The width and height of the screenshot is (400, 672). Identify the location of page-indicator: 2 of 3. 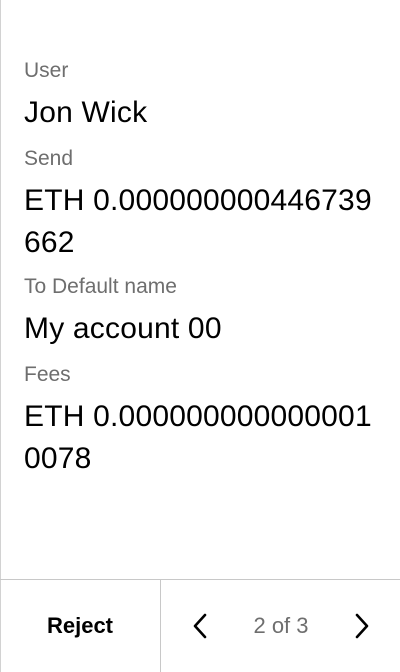
(281, 625).